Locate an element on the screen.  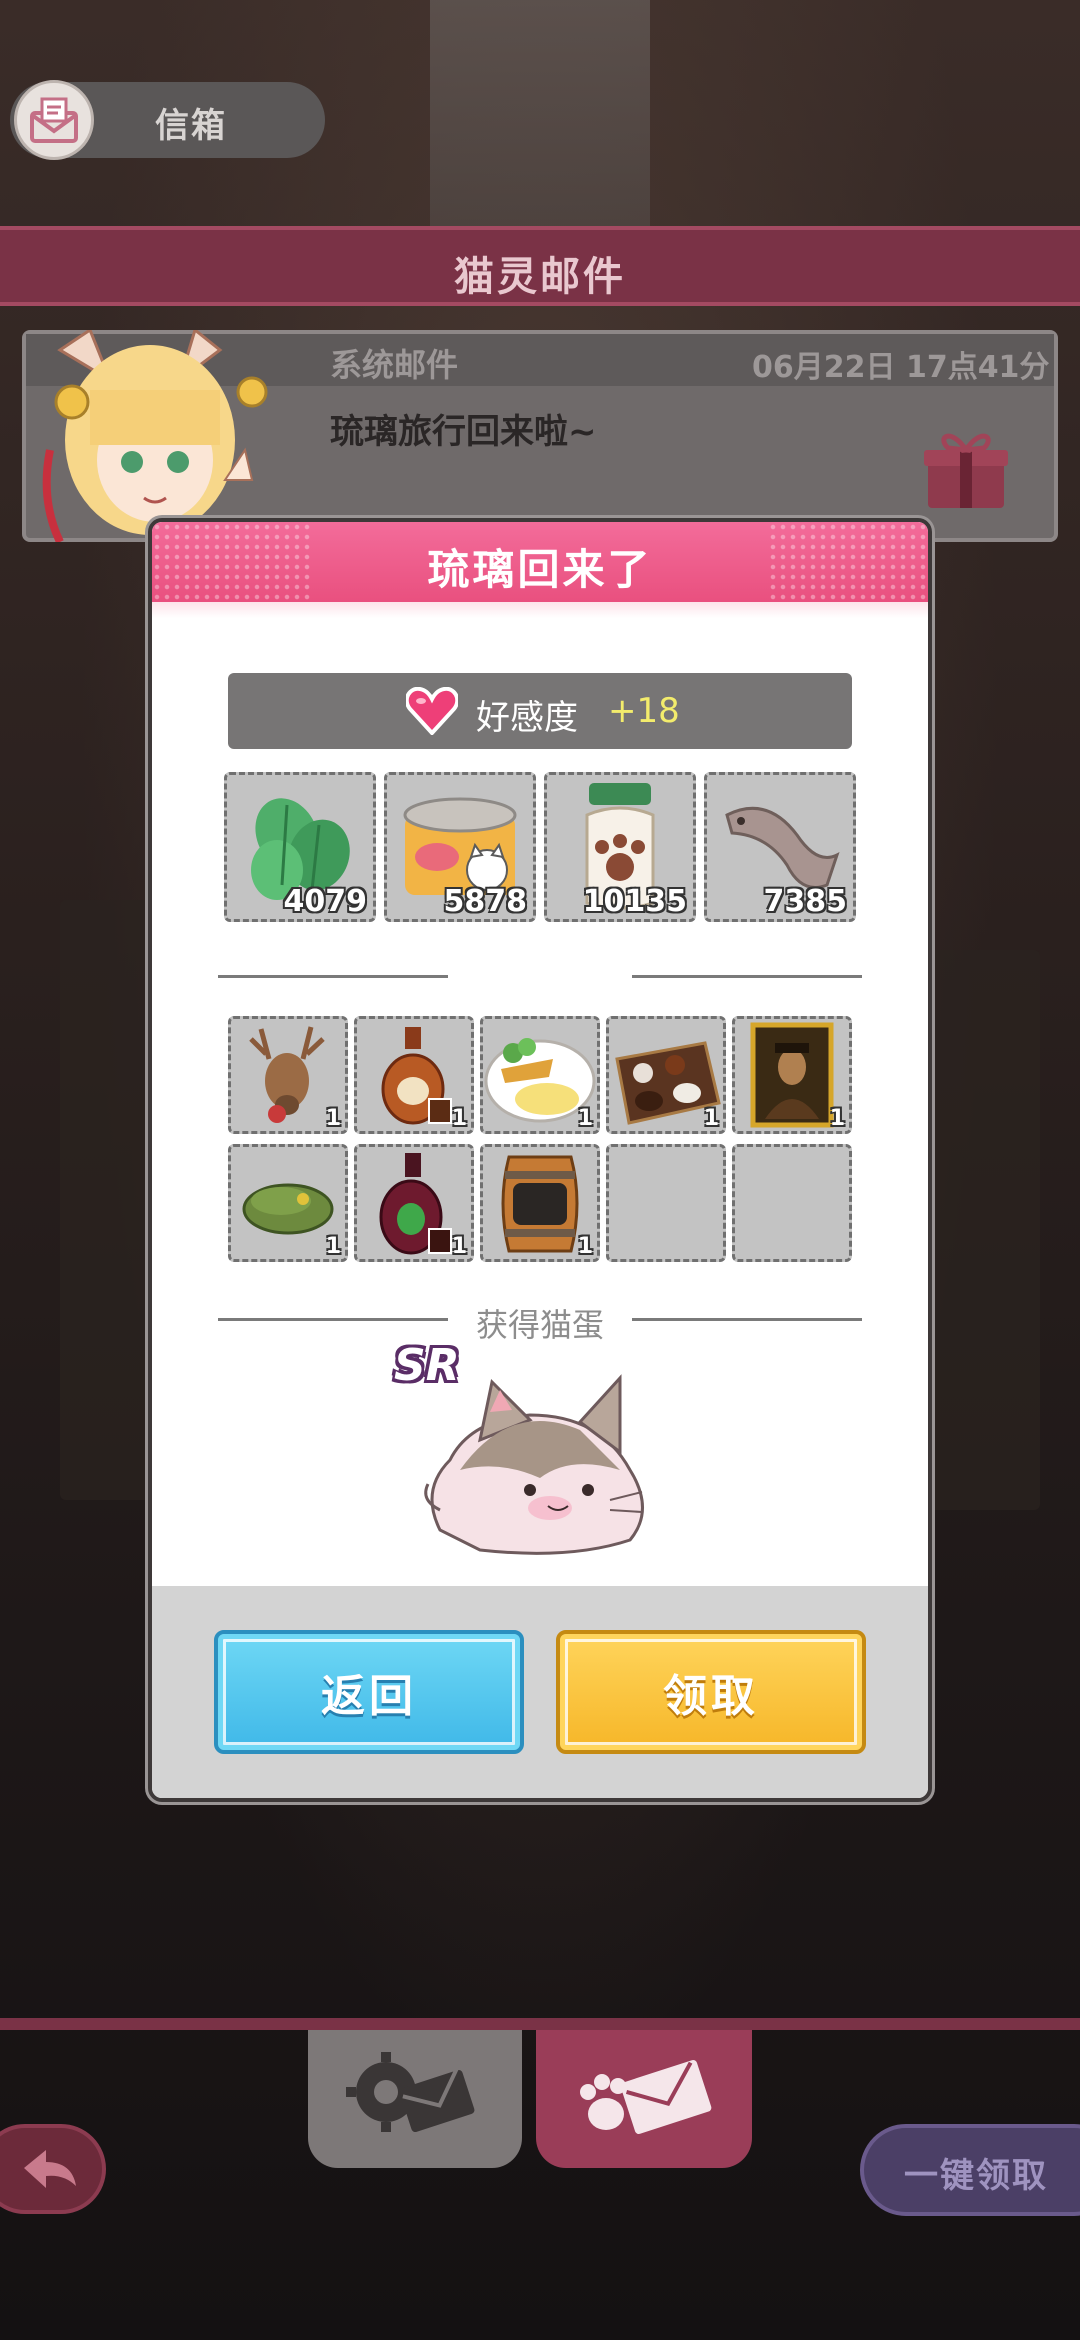
dialog-header: 琉璃回来了 is located at coordinates (540, 562).